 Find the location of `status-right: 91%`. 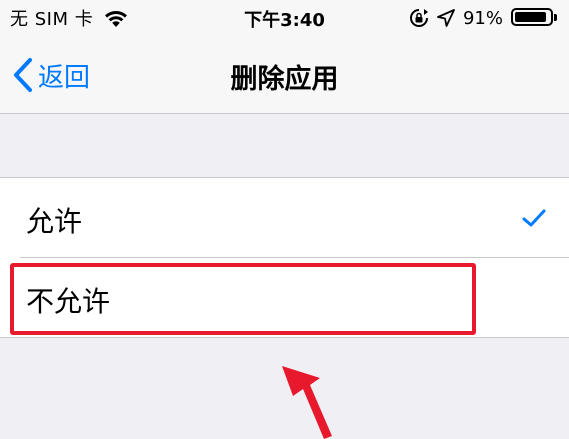

status-right: 91% is located at coordinates (484, 18).